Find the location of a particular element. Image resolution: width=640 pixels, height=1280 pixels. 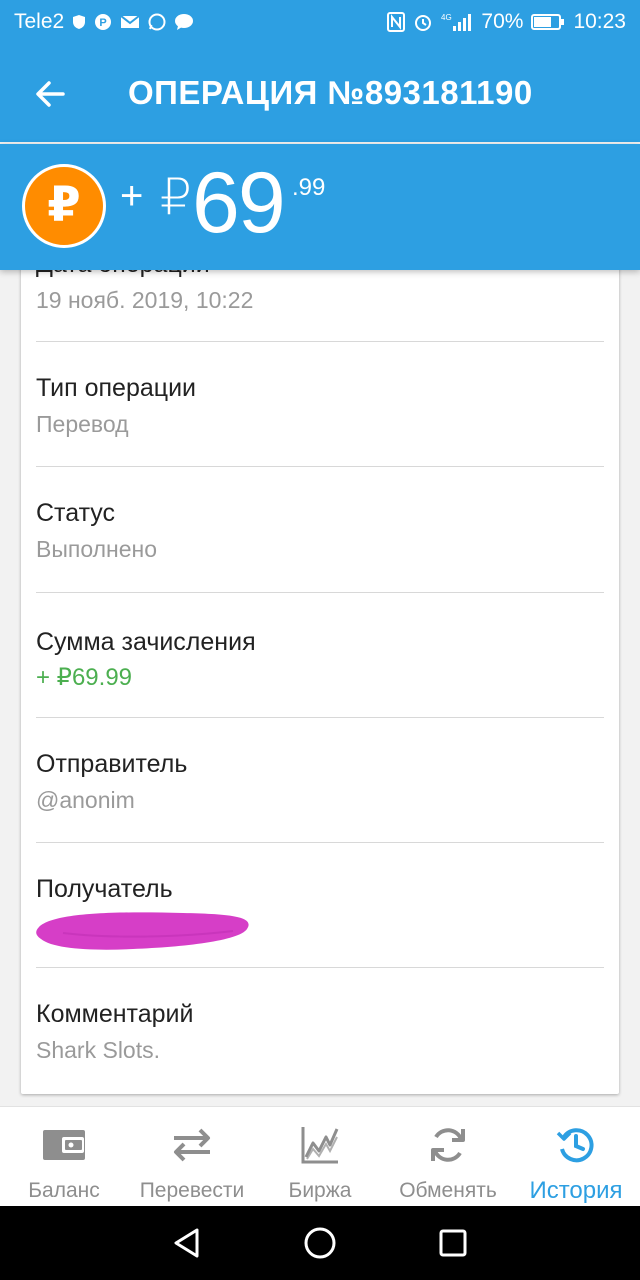

battery-icon is located at coordinates (548, 22).